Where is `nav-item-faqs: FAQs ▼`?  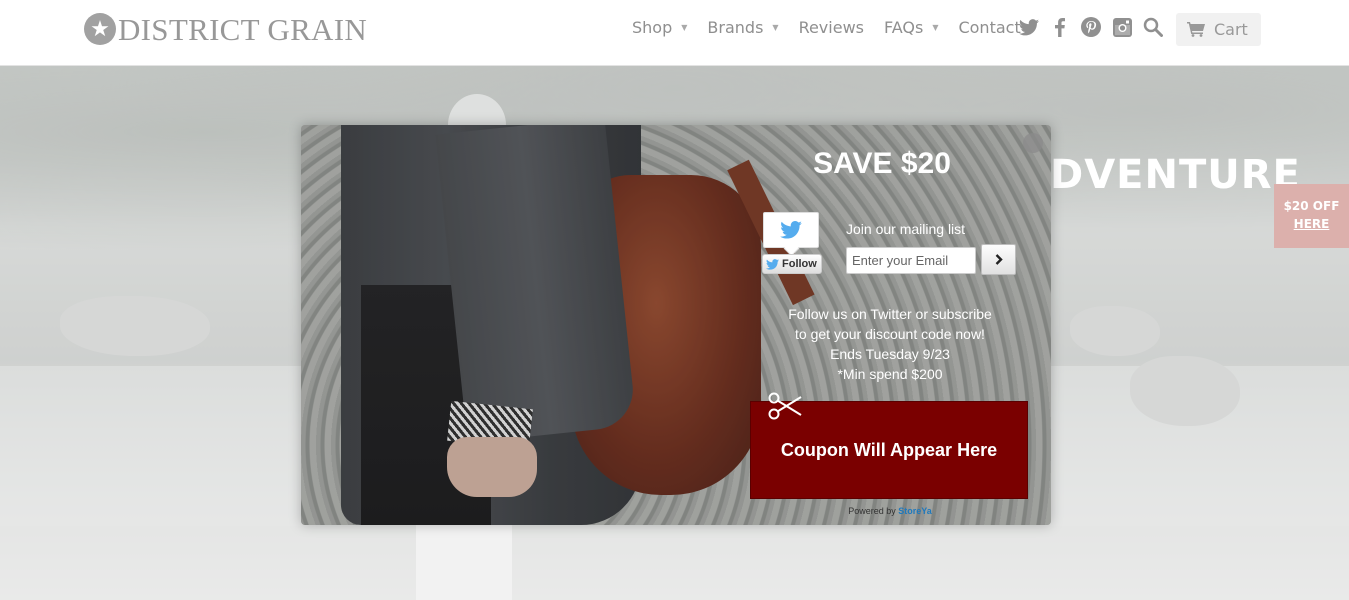
nav-item-faqs: FAQs ▼ is located at coordinates (911, 27).